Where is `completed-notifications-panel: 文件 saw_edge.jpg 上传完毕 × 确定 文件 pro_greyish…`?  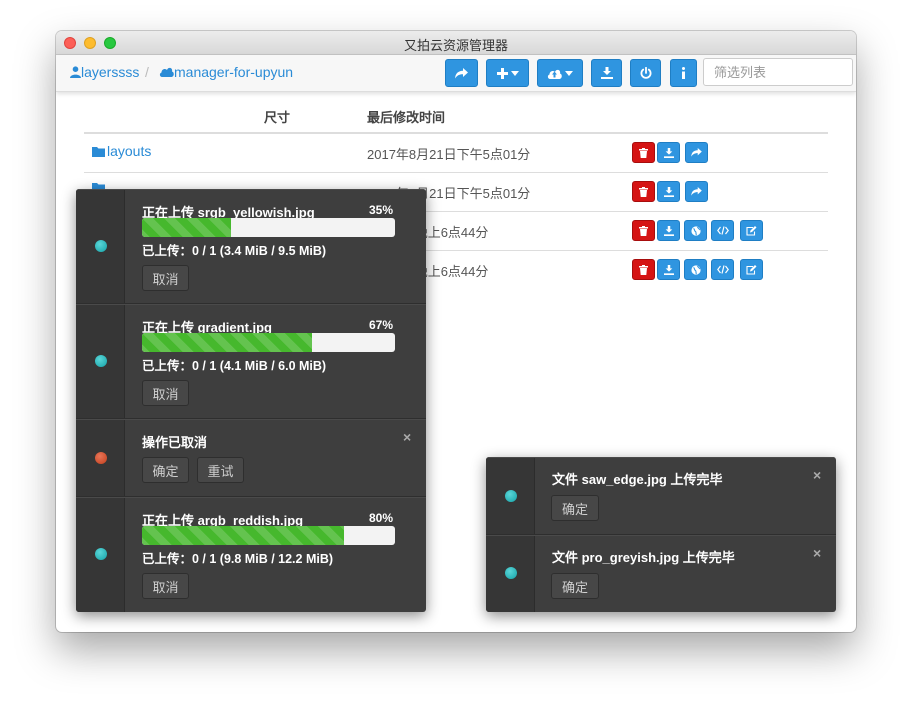 completed-notifications-panel: 文件 saw_edge.jpg 上传完毕 × 确定 文件 pro_greyish… is located at coordinates (661, 534).